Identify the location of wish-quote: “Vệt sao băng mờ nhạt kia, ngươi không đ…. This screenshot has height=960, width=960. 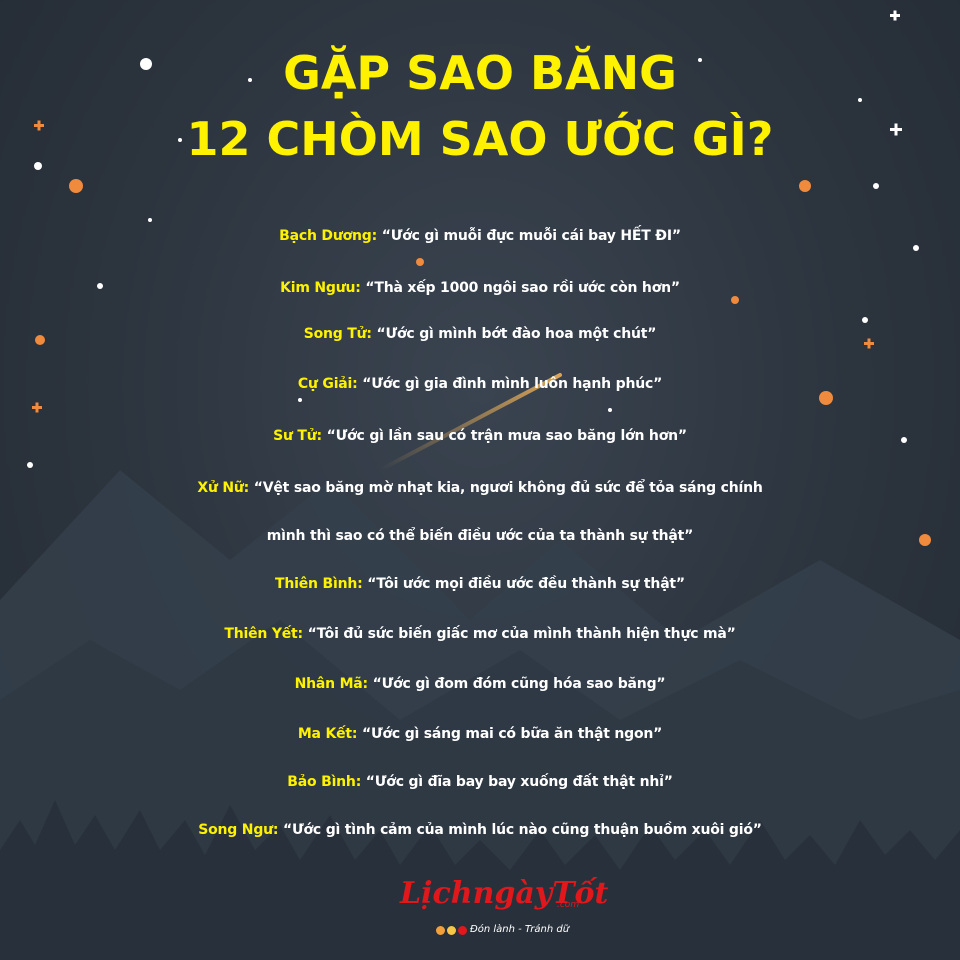
(508, 488).